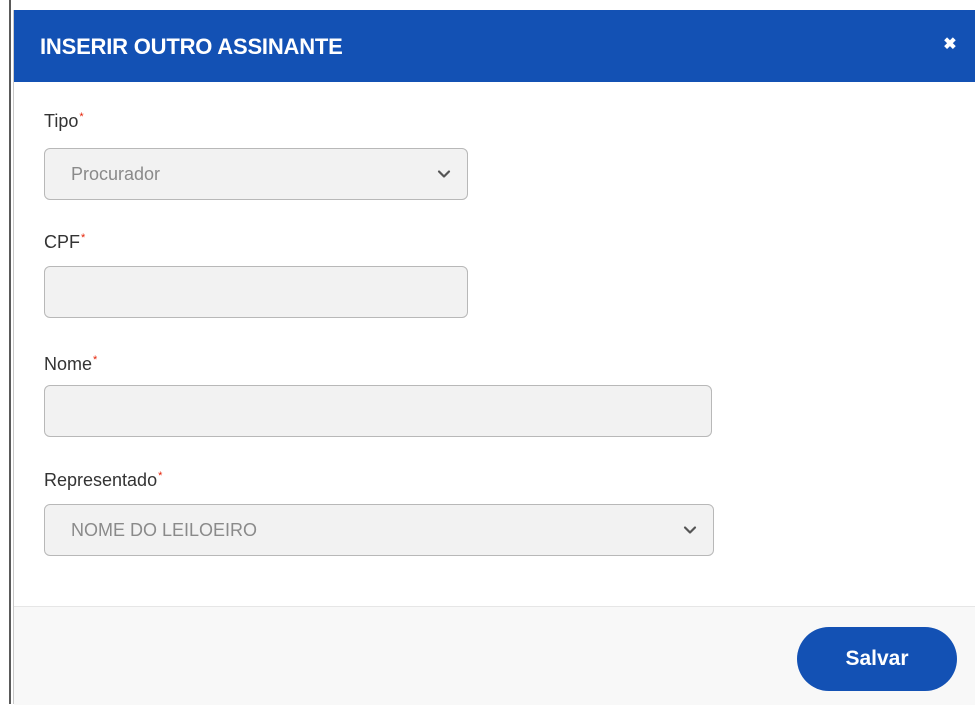  What do you see at coordinates (256, 174) in the screenshot?
I see `tipo-select: Procurador` at bounding box center [256, 174].